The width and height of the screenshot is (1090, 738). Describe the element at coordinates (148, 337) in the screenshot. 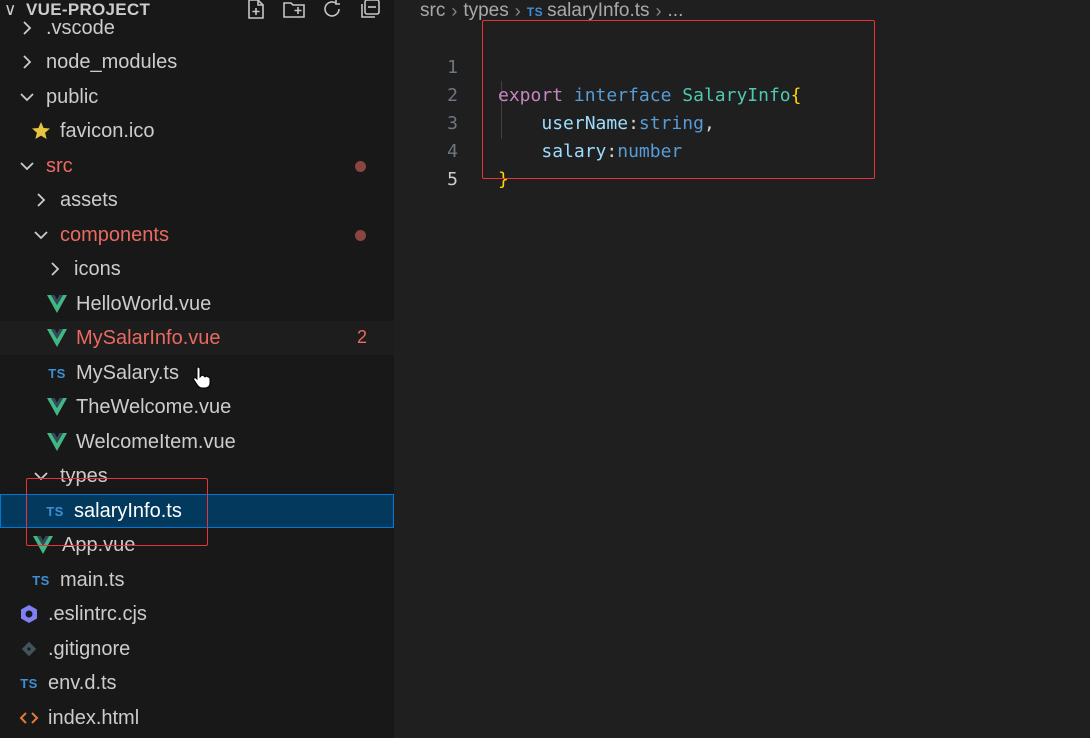

I see `tree-item-label: MySalarInfo.vue` at that location.